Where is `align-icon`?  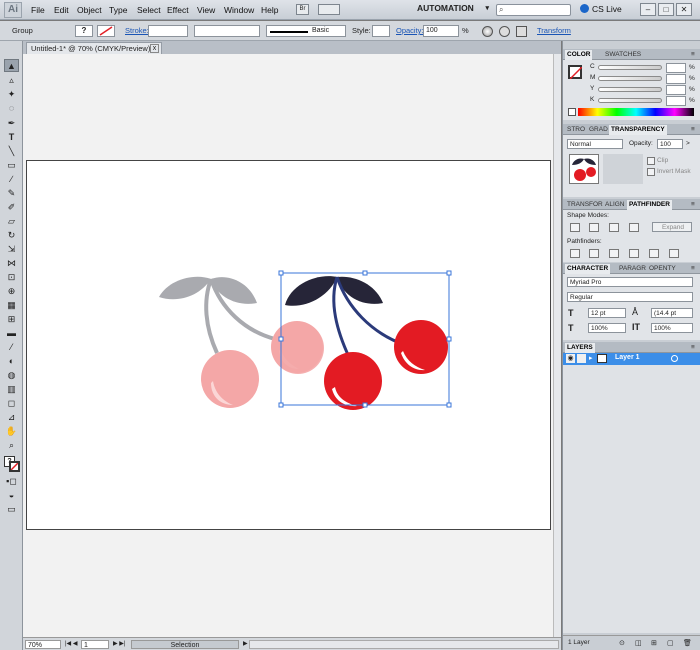 align-icon is located at coordinates (521, 31).